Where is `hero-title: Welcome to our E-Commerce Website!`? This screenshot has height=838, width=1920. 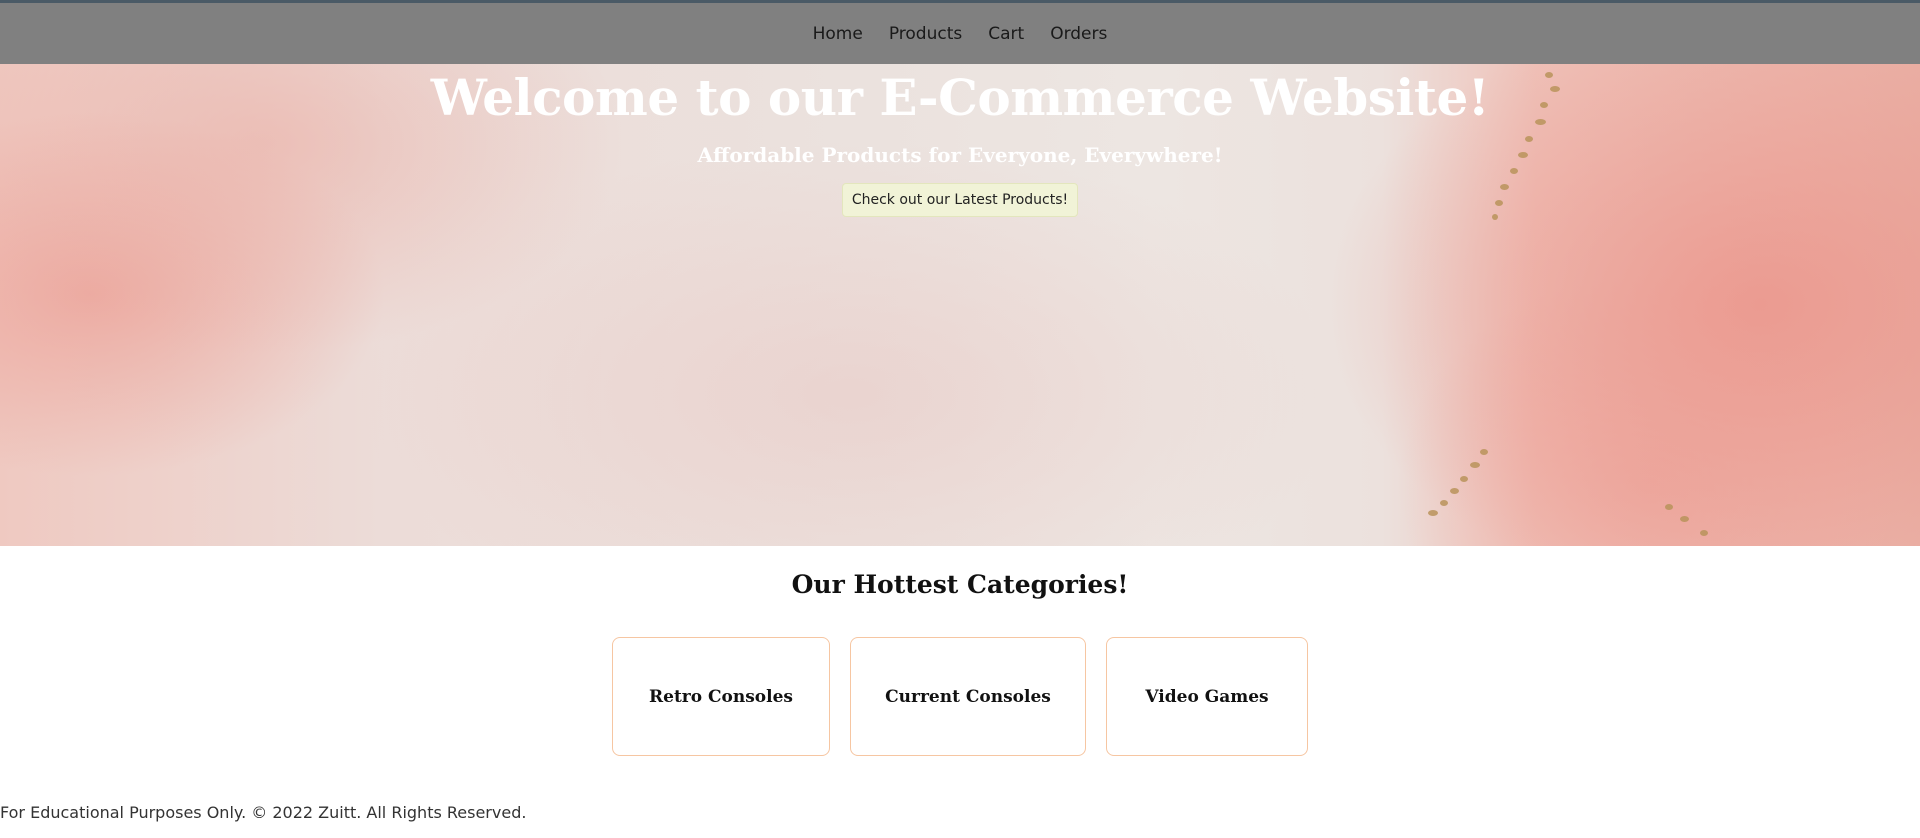
hero-title: Welcome to our E-Commerce Website! is located at coordinates (960, 97).